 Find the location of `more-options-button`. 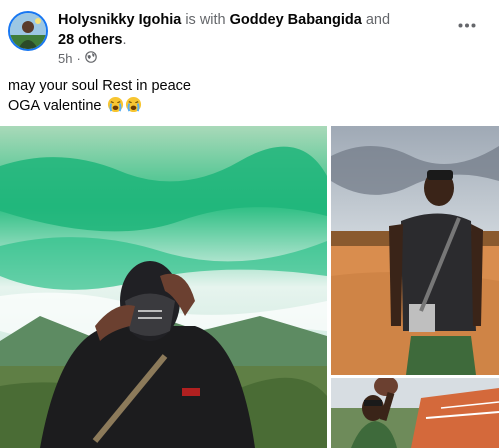

more-options-button is located at coordinates (467, 25).